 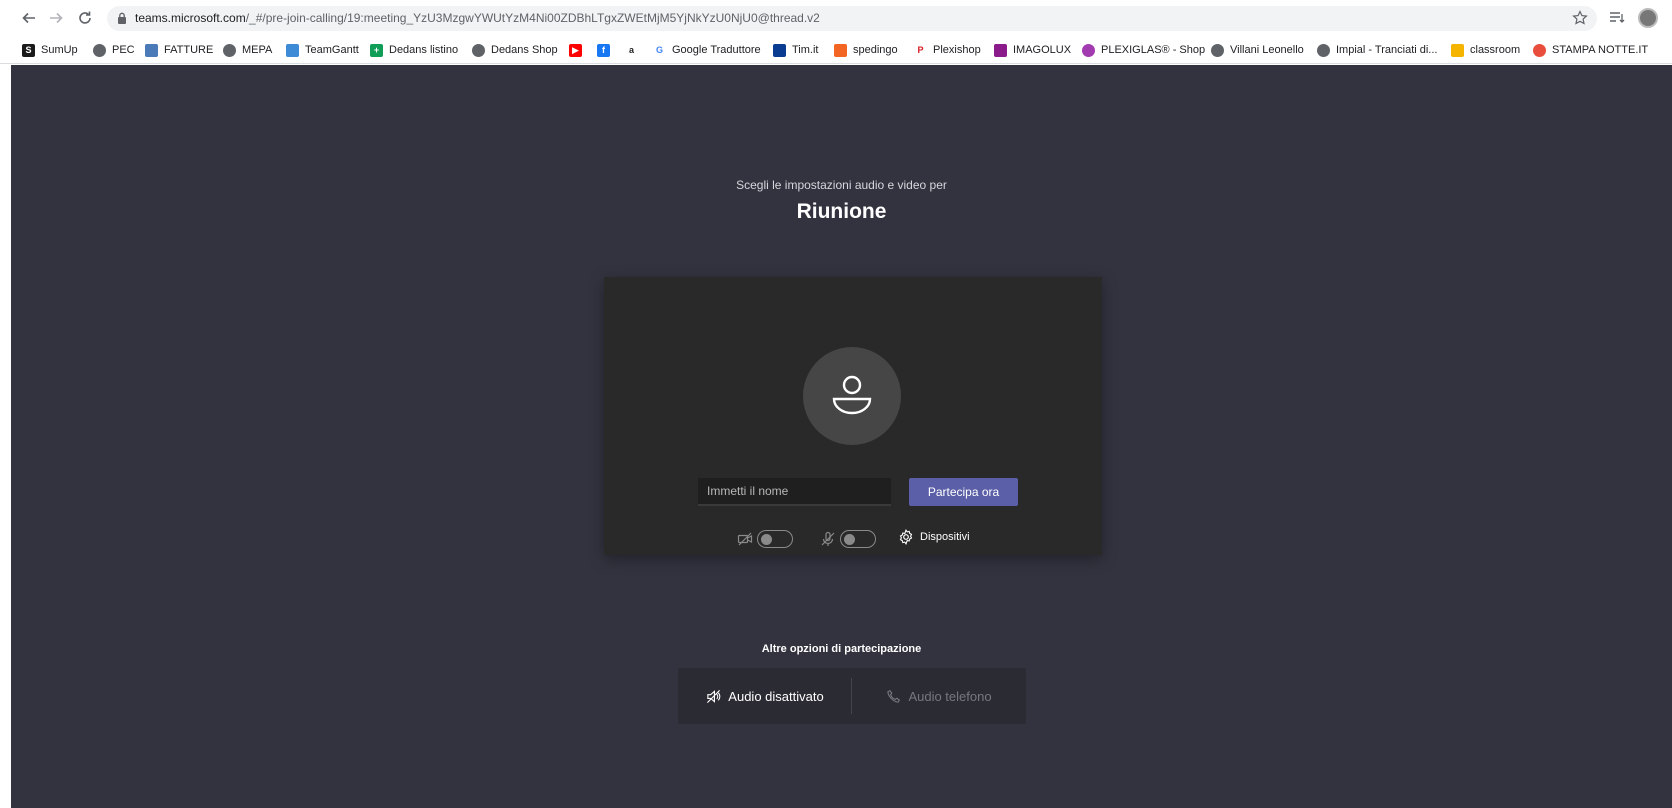 I want to click on invoice-icon, so click(x=151, y=50).